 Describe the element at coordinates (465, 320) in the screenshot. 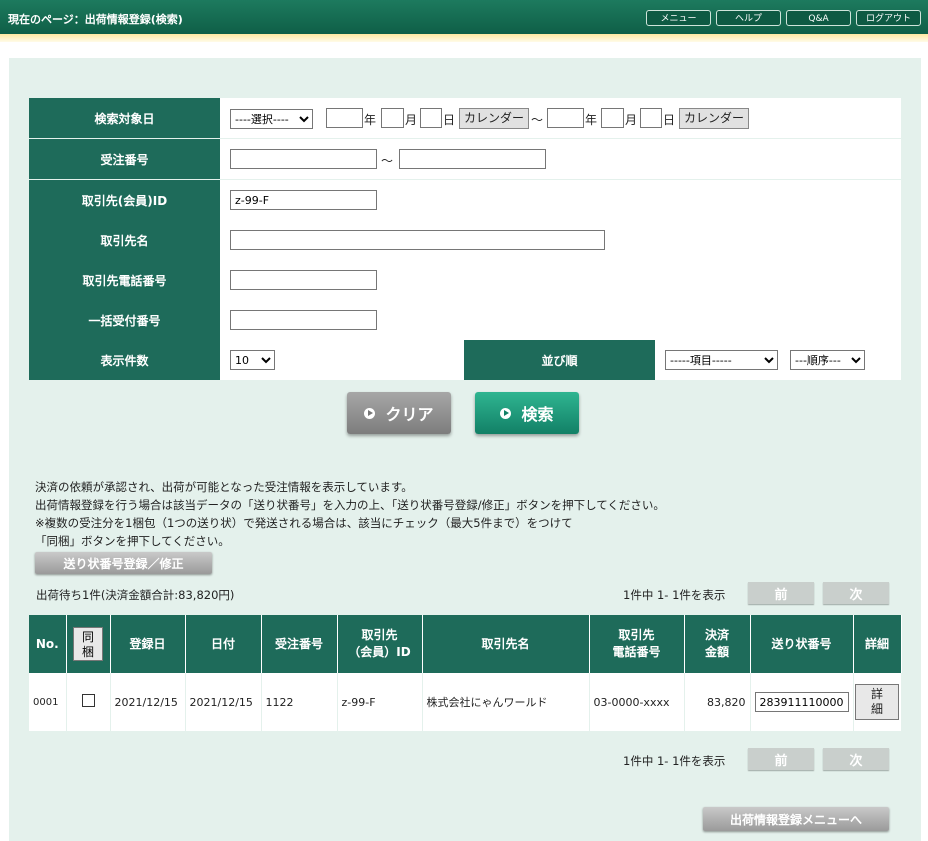

I see `row-bulk-number: 一括受付番号` at that location.